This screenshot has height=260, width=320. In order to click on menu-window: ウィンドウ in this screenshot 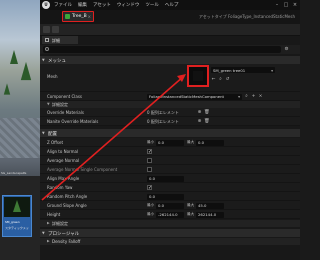, I will do `click(128, 5)`.